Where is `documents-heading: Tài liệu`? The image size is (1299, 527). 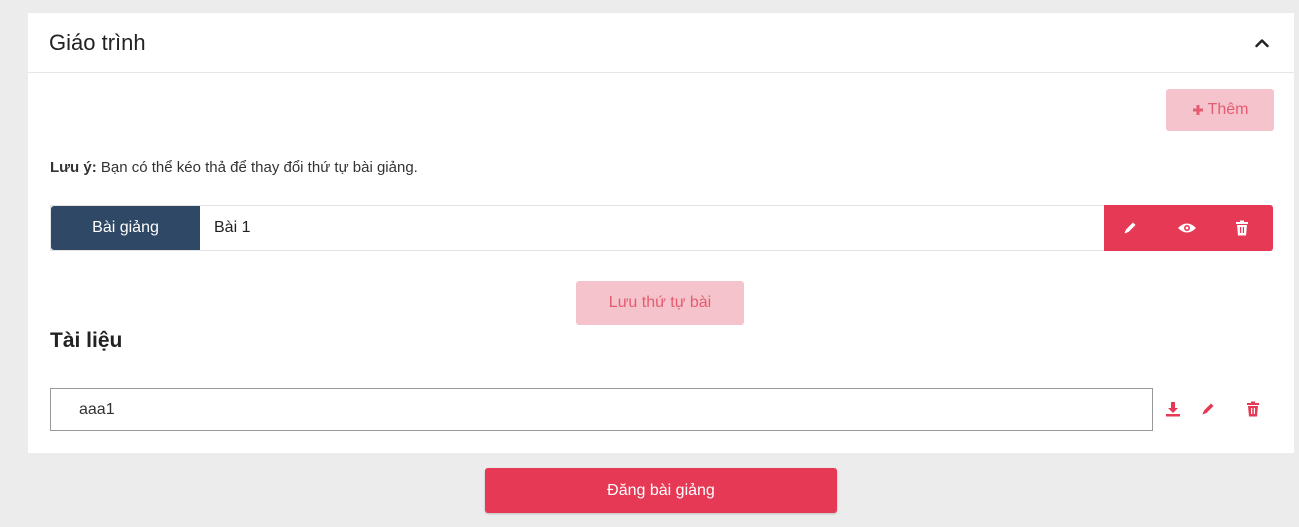 documents-heading: Tài liệu is located at coordinates (86, 340).